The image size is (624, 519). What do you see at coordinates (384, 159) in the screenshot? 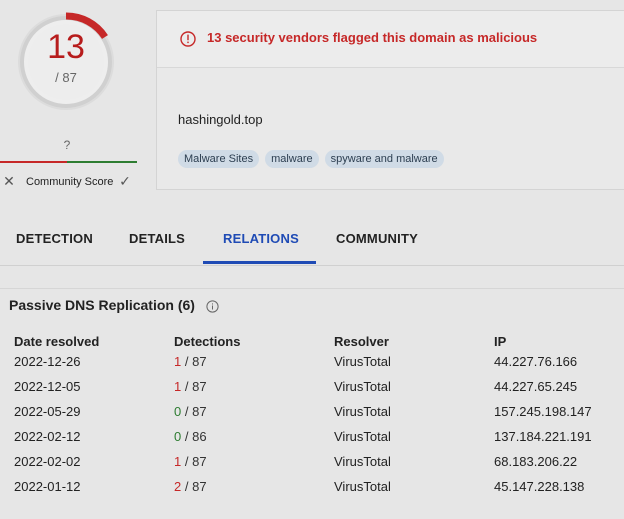
I see `tag-spyware-and-malware: spyware and malware` at bounding box center [384, 159].